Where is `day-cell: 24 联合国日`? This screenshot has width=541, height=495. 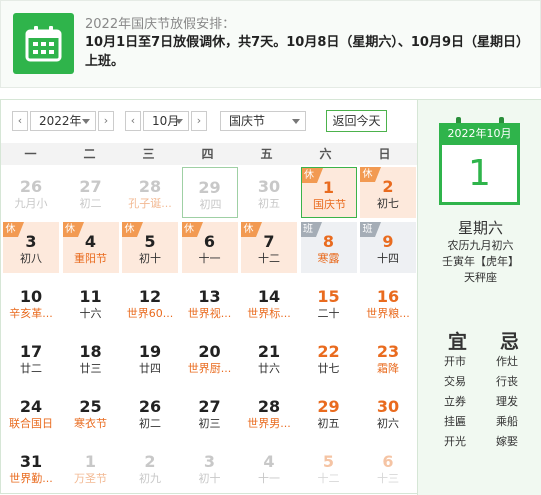
day-cell: 24 联合国日 is located at coordinates (31, 412).